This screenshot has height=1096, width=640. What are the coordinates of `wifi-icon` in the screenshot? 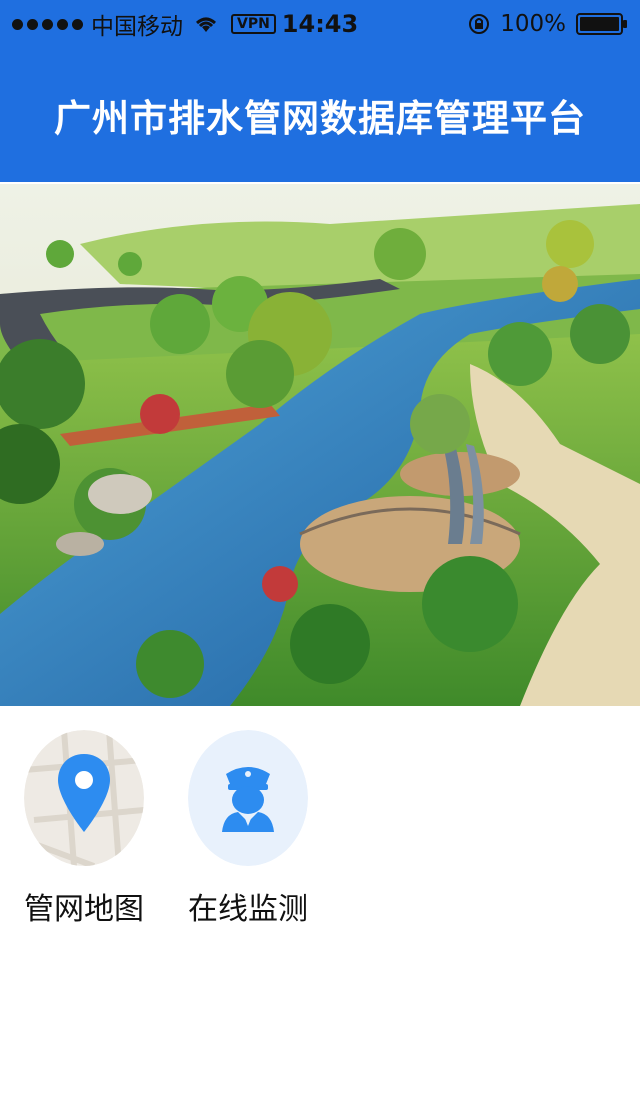 It's located at (206, 24).